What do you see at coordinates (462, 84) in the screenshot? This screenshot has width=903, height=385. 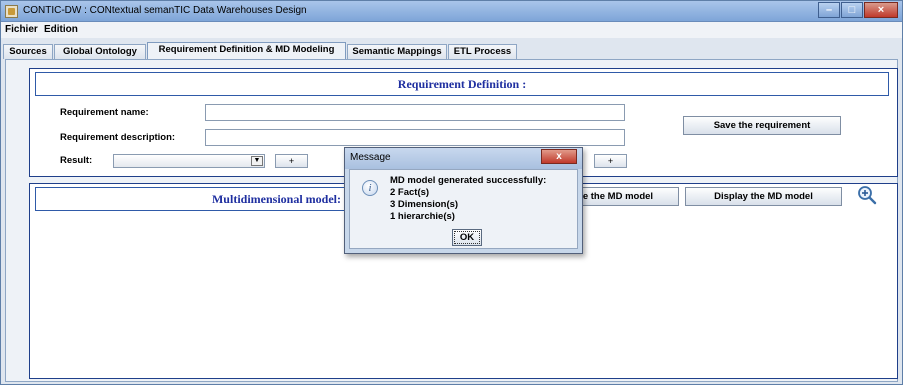 I see `requirement-panel-header: Requirement Definition :` at bounding box center [462, 84].